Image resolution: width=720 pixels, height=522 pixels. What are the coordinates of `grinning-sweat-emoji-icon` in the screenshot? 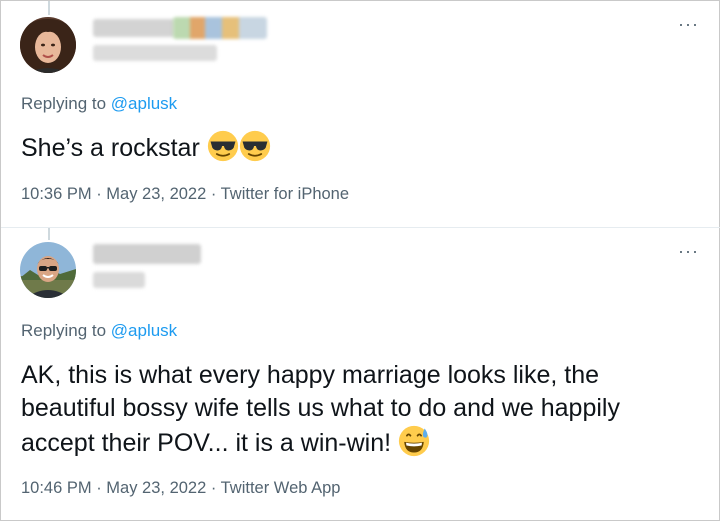 It's located at (414, 441).